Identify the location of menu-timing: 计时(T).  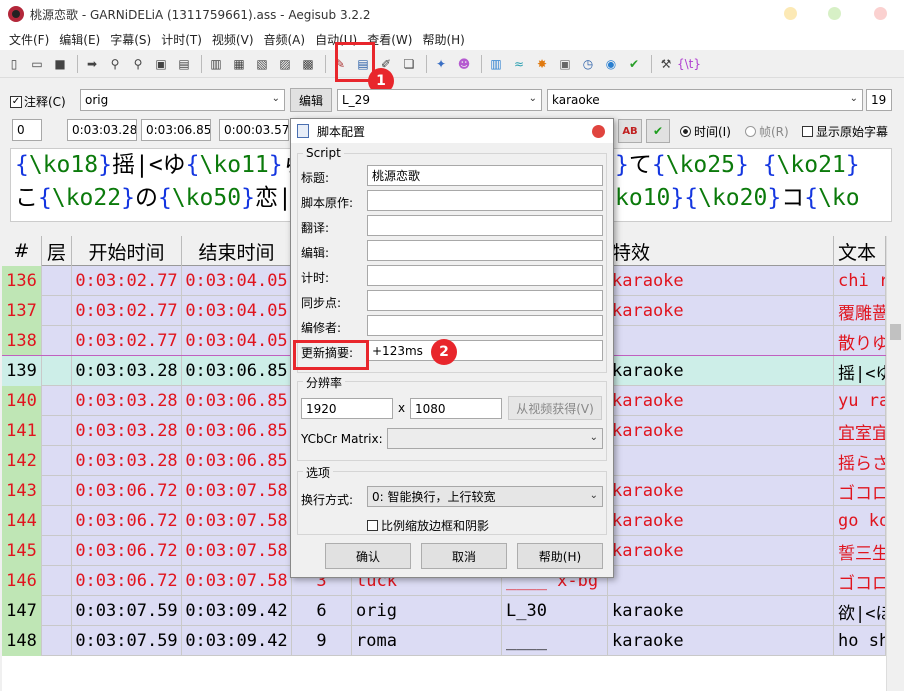
(181, 39).